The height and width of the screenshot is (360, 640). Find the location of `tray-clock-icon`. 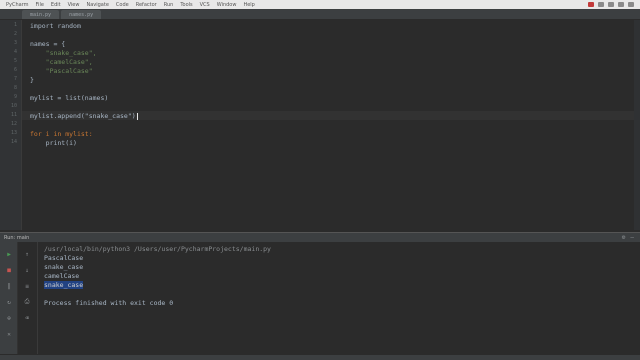

tray-clock-icon is located at coordinates (621, 4).